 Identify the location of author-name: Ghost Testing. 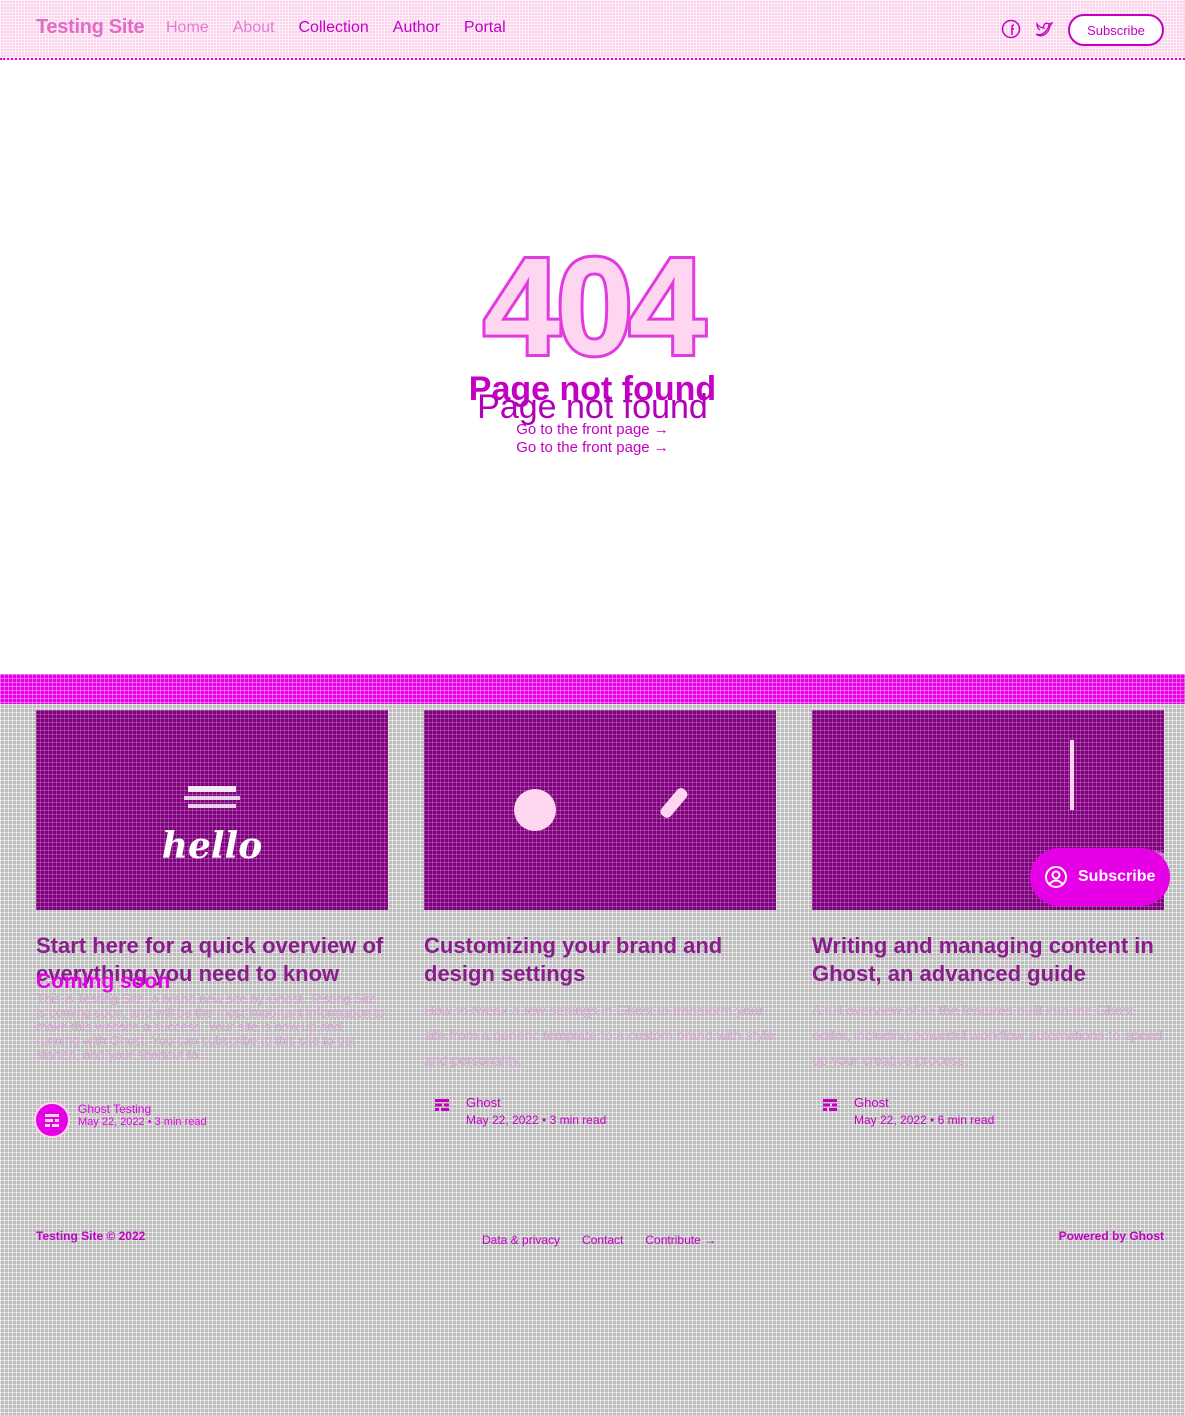
(114, 1109).